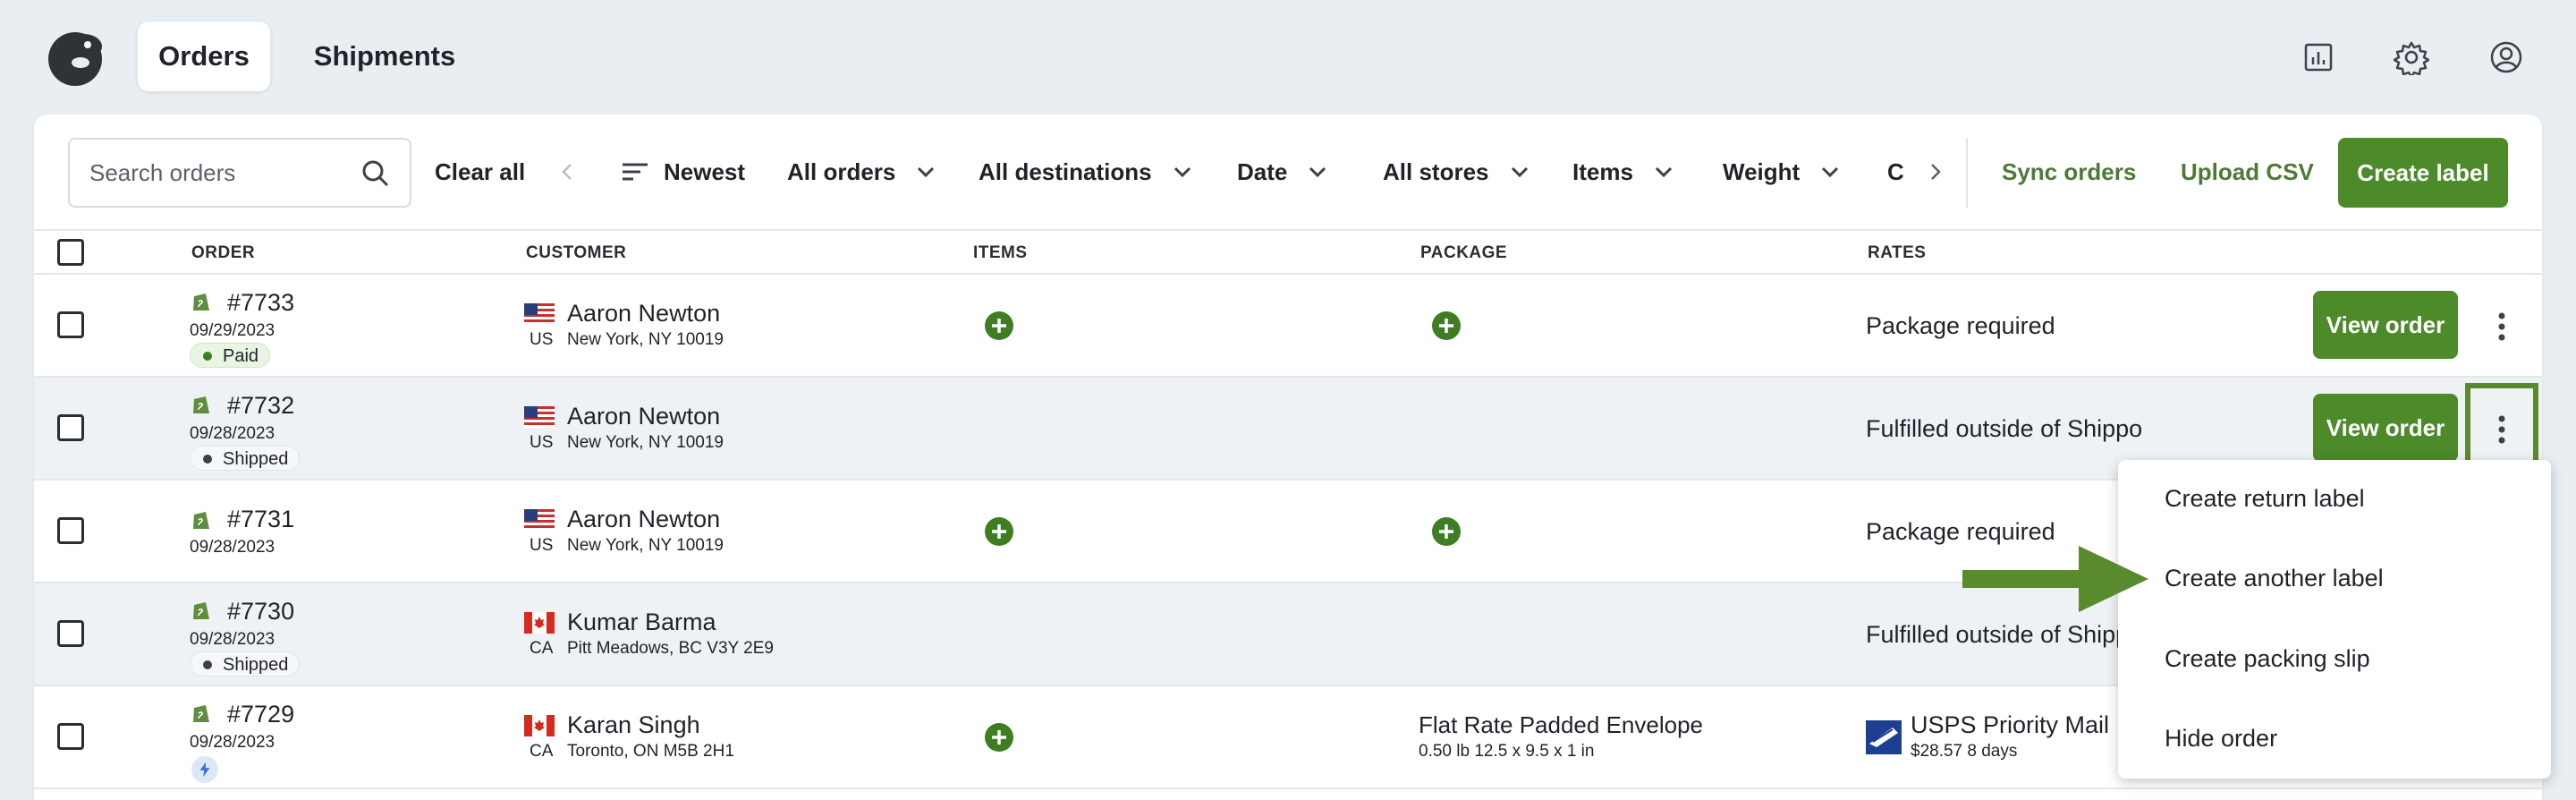 This screenshot has height=800, width=2576. Describe the element at coordinates (241, 356) in the screenshot. I see `status-label: Paid` at that location.